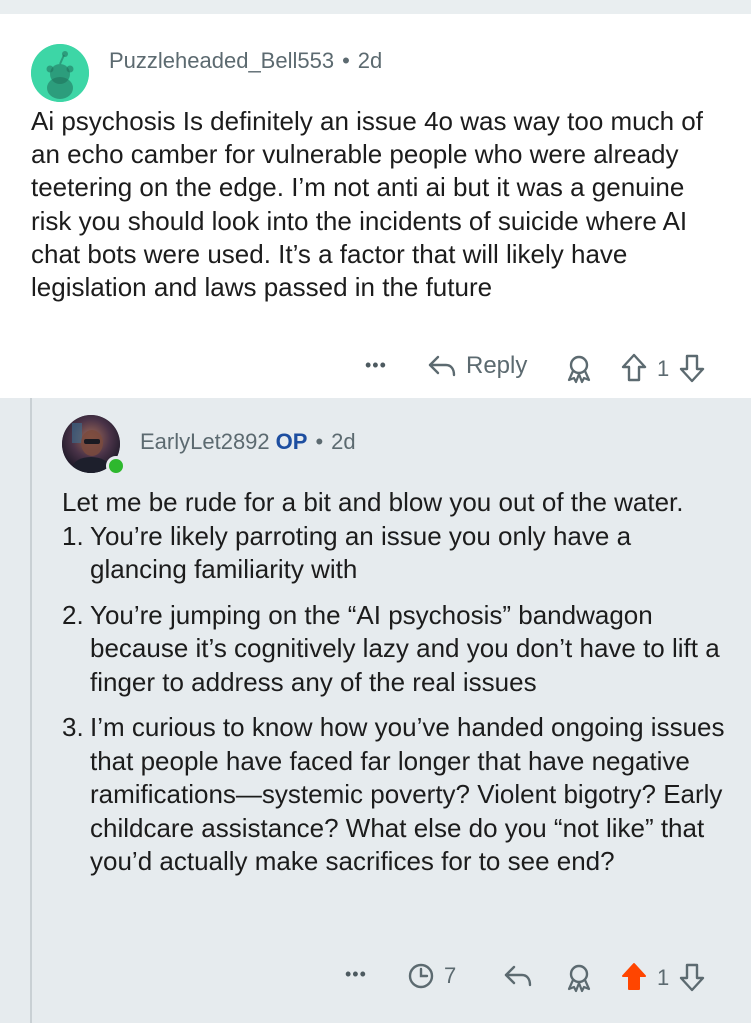  What do you see at coordinates (116, 466) in the screenshot?
I see `online-status-icon` at bounding box center [116, 466].